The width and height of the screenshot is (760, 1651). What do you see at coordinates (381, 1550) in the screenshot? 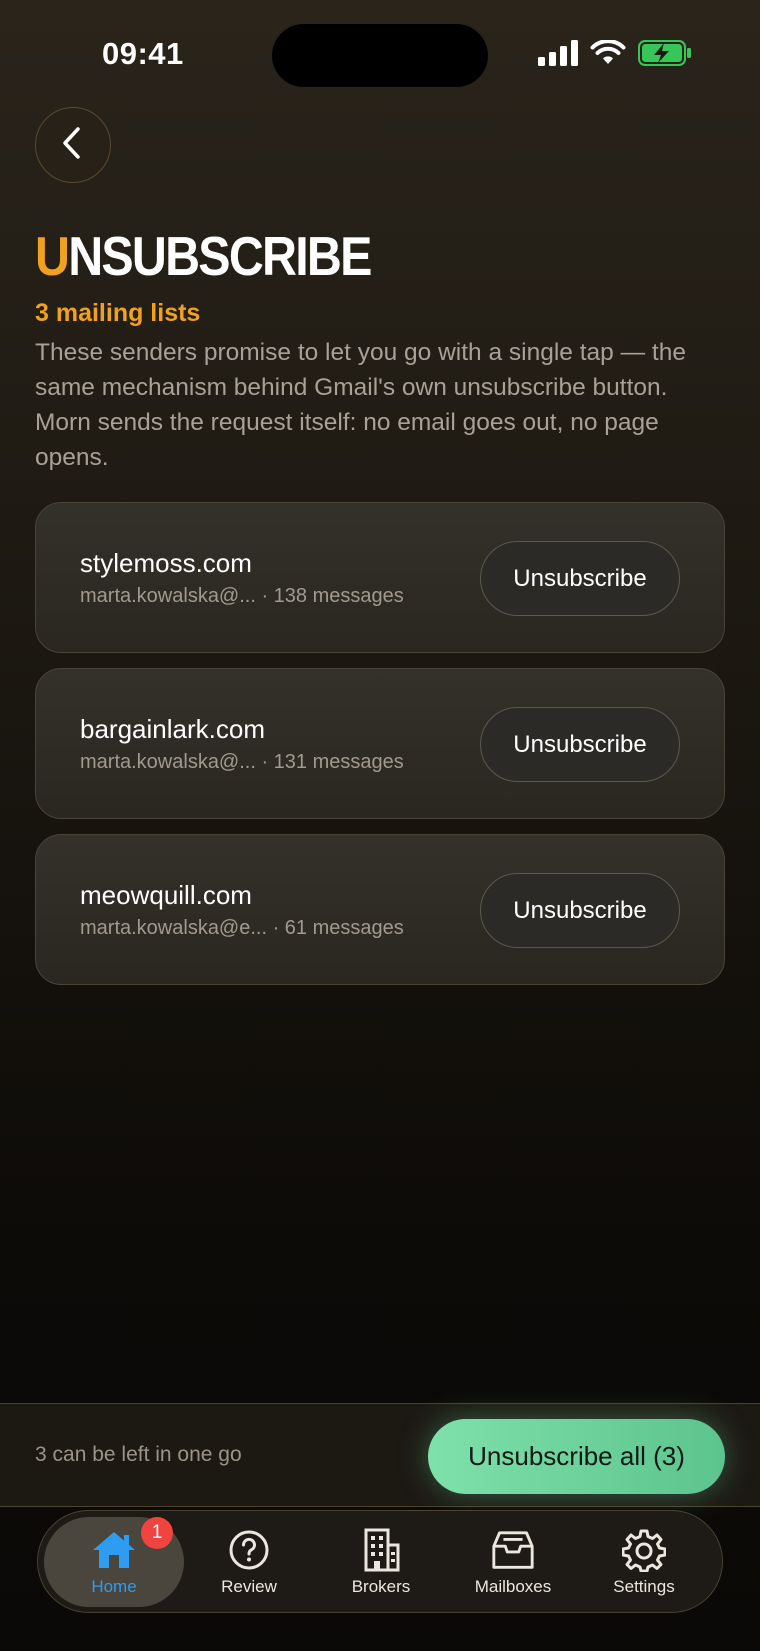
I see `building-icon` at bounding box center [381, 1550].